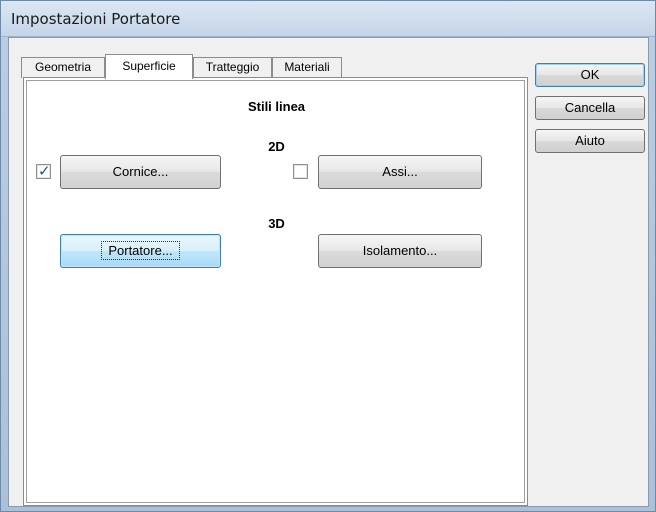  I want to click on cornice-checkbox: ✓, so click(43, 171).